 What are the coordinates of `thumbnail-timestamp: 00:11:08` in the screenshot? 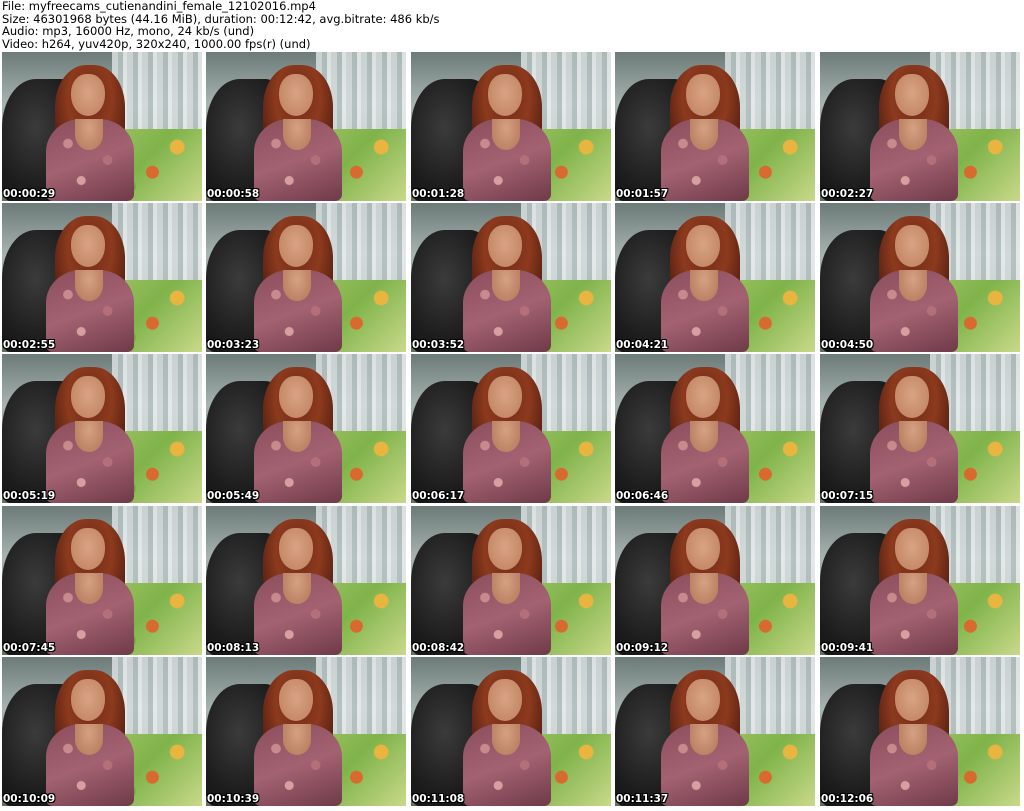 It's located at (438, 799).